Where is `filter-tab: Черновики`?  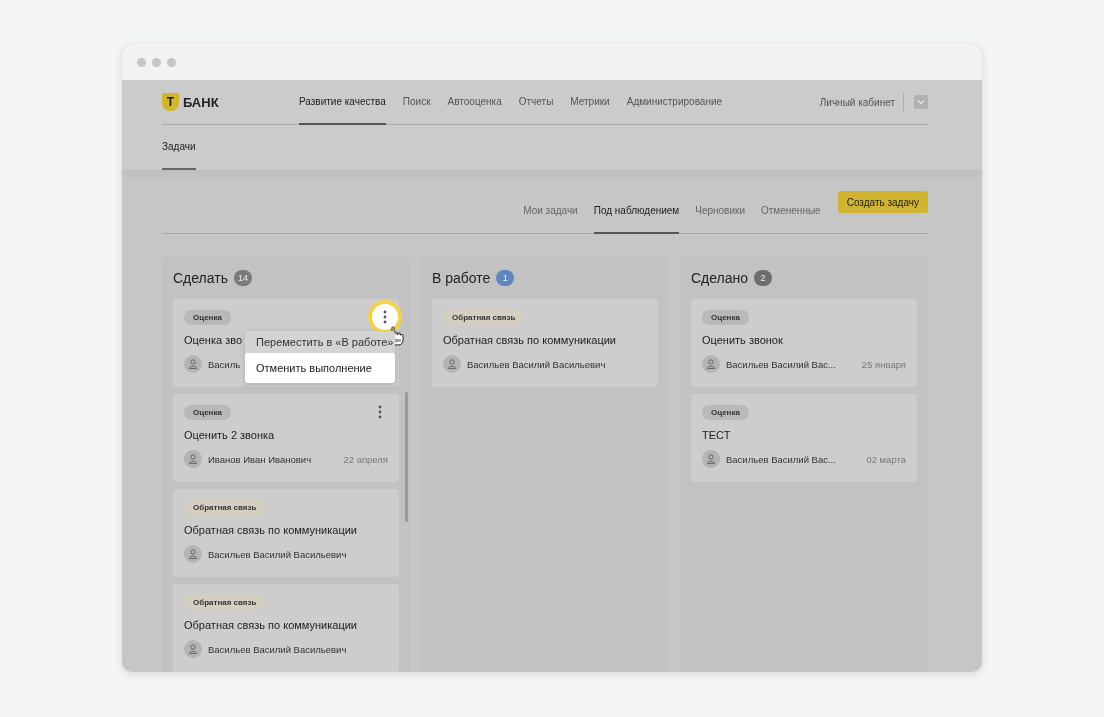 filter-tab: Черновики is located at coordinates (720, 212).